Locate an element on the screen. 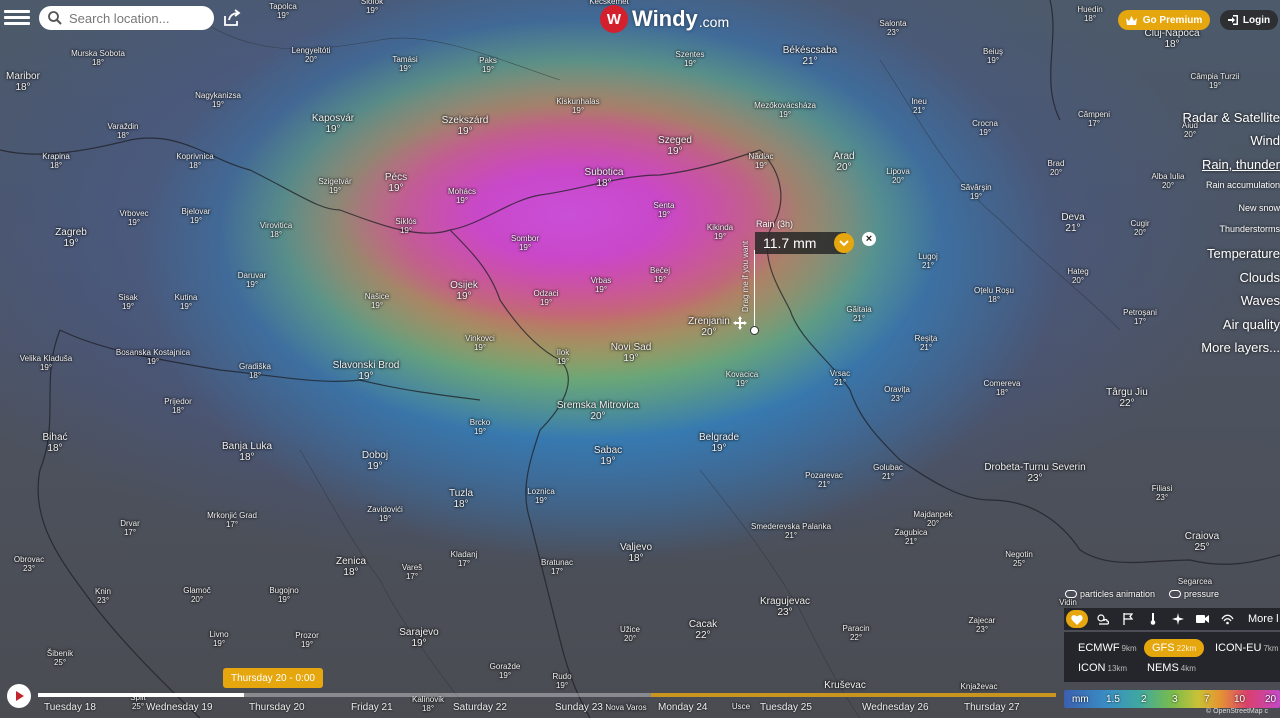 This screenshot has width=1280, height=718. city-label: Sabac 19° is located at coordinates (608, 456).